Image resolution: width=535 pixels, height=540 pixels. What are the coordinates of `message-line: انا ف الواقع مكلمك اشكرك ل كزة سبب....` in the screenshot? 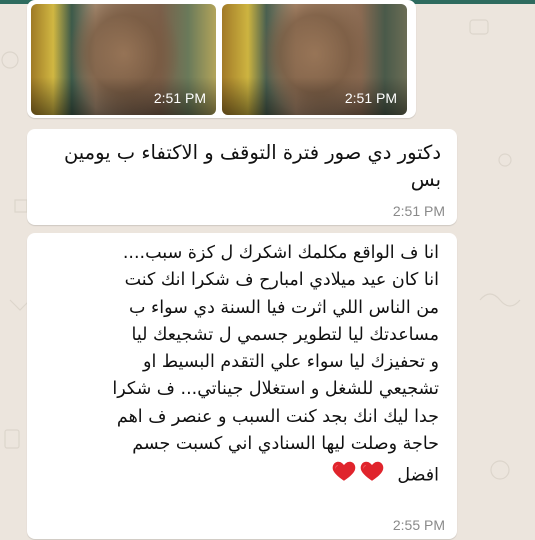 It's located at (280, 253).